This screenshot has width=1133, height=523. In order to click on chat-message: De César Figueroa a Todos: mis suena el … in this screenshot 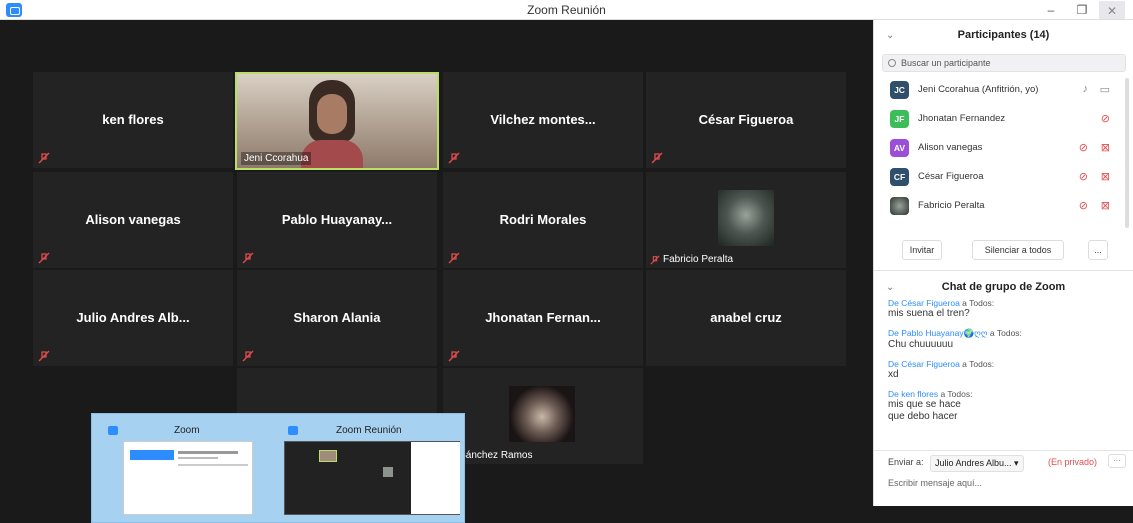, I will do `click(1006, 309)`.